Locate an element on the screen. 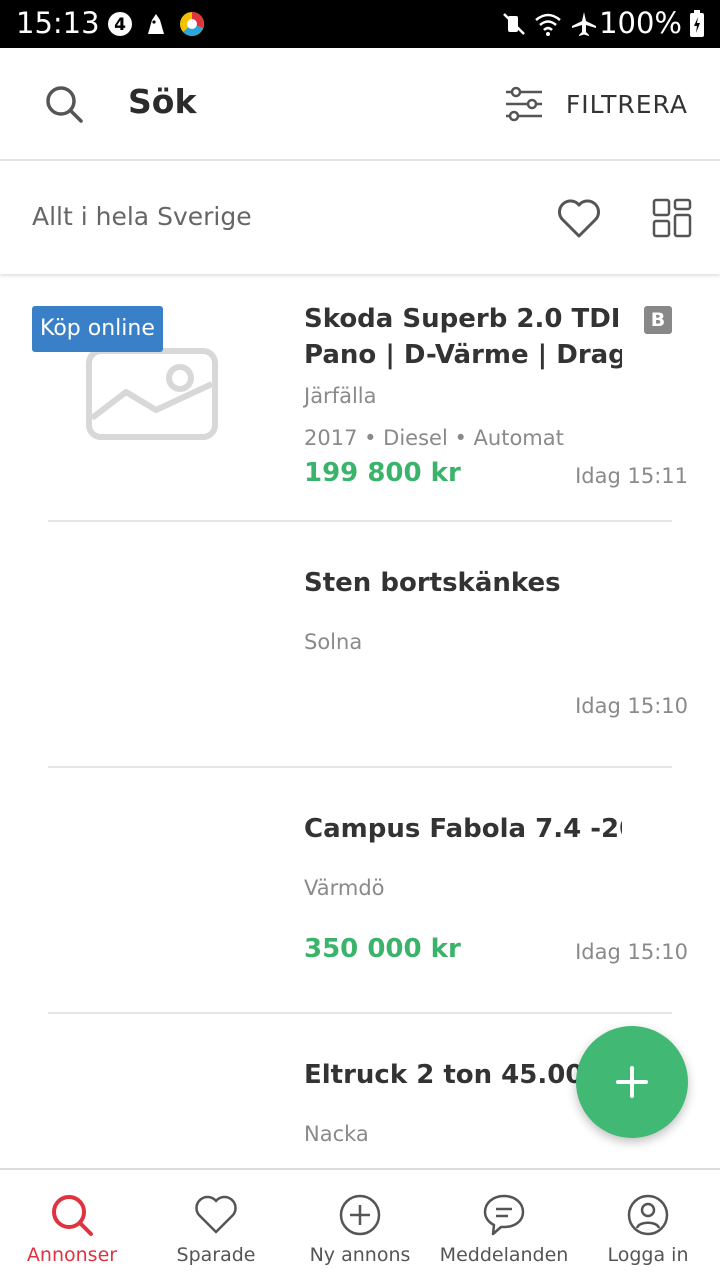  svg-text: 4 is located at coordinates (120, 25).